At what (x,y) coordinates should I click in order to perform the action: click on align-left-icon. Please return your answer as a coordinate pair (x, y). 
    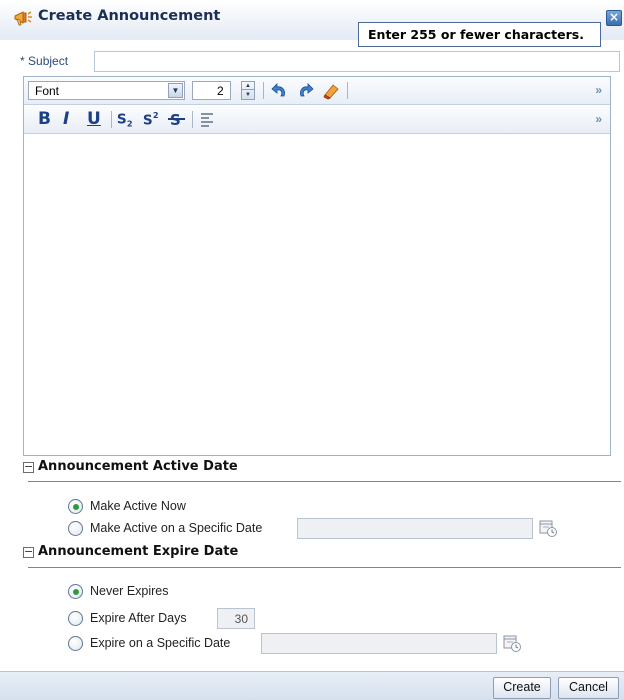
    Looking at the image, I should click on (208, 120).